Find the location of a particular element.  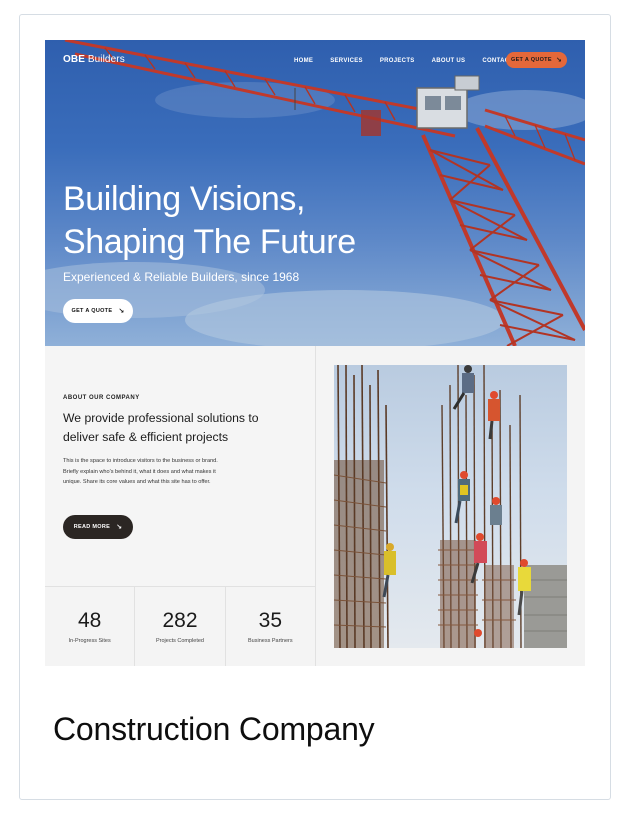

site-logo: OBE Builders is located at coordinates (94, 59).